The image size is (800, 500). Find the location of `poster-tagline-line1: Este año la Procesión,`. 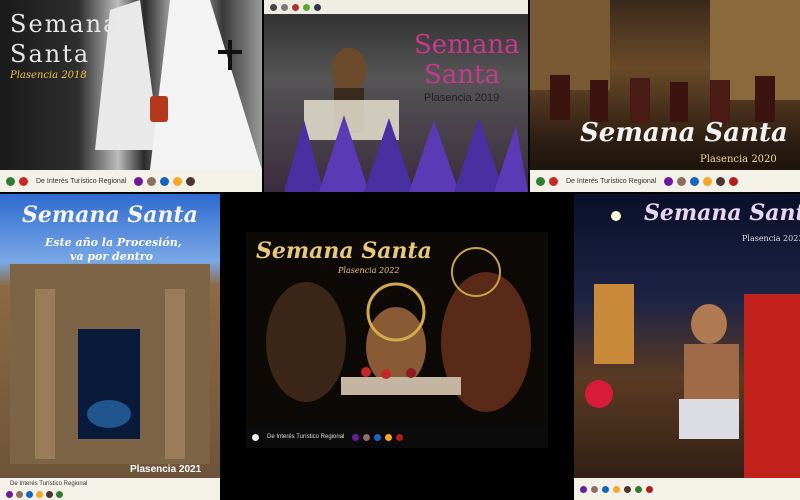

poster-tagline-line1: Este año la Procesión, is located at coordinates (113, 242).